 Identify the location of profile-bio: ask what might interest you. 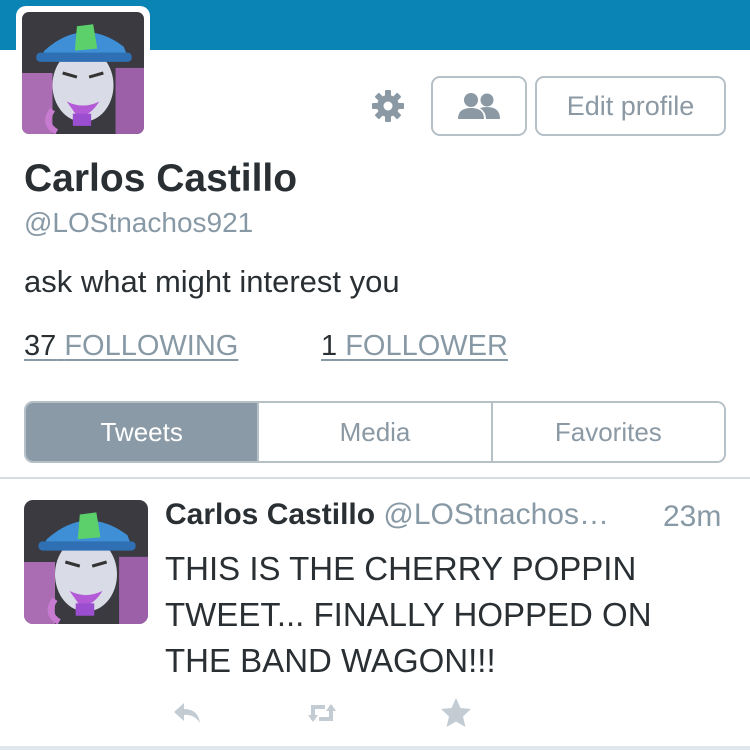
(212, 281).